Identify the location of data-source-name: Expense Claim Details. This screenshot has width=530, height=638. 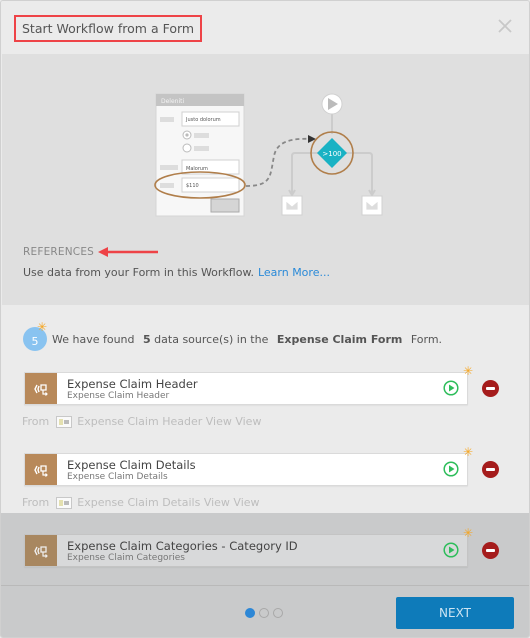
(131, 465).